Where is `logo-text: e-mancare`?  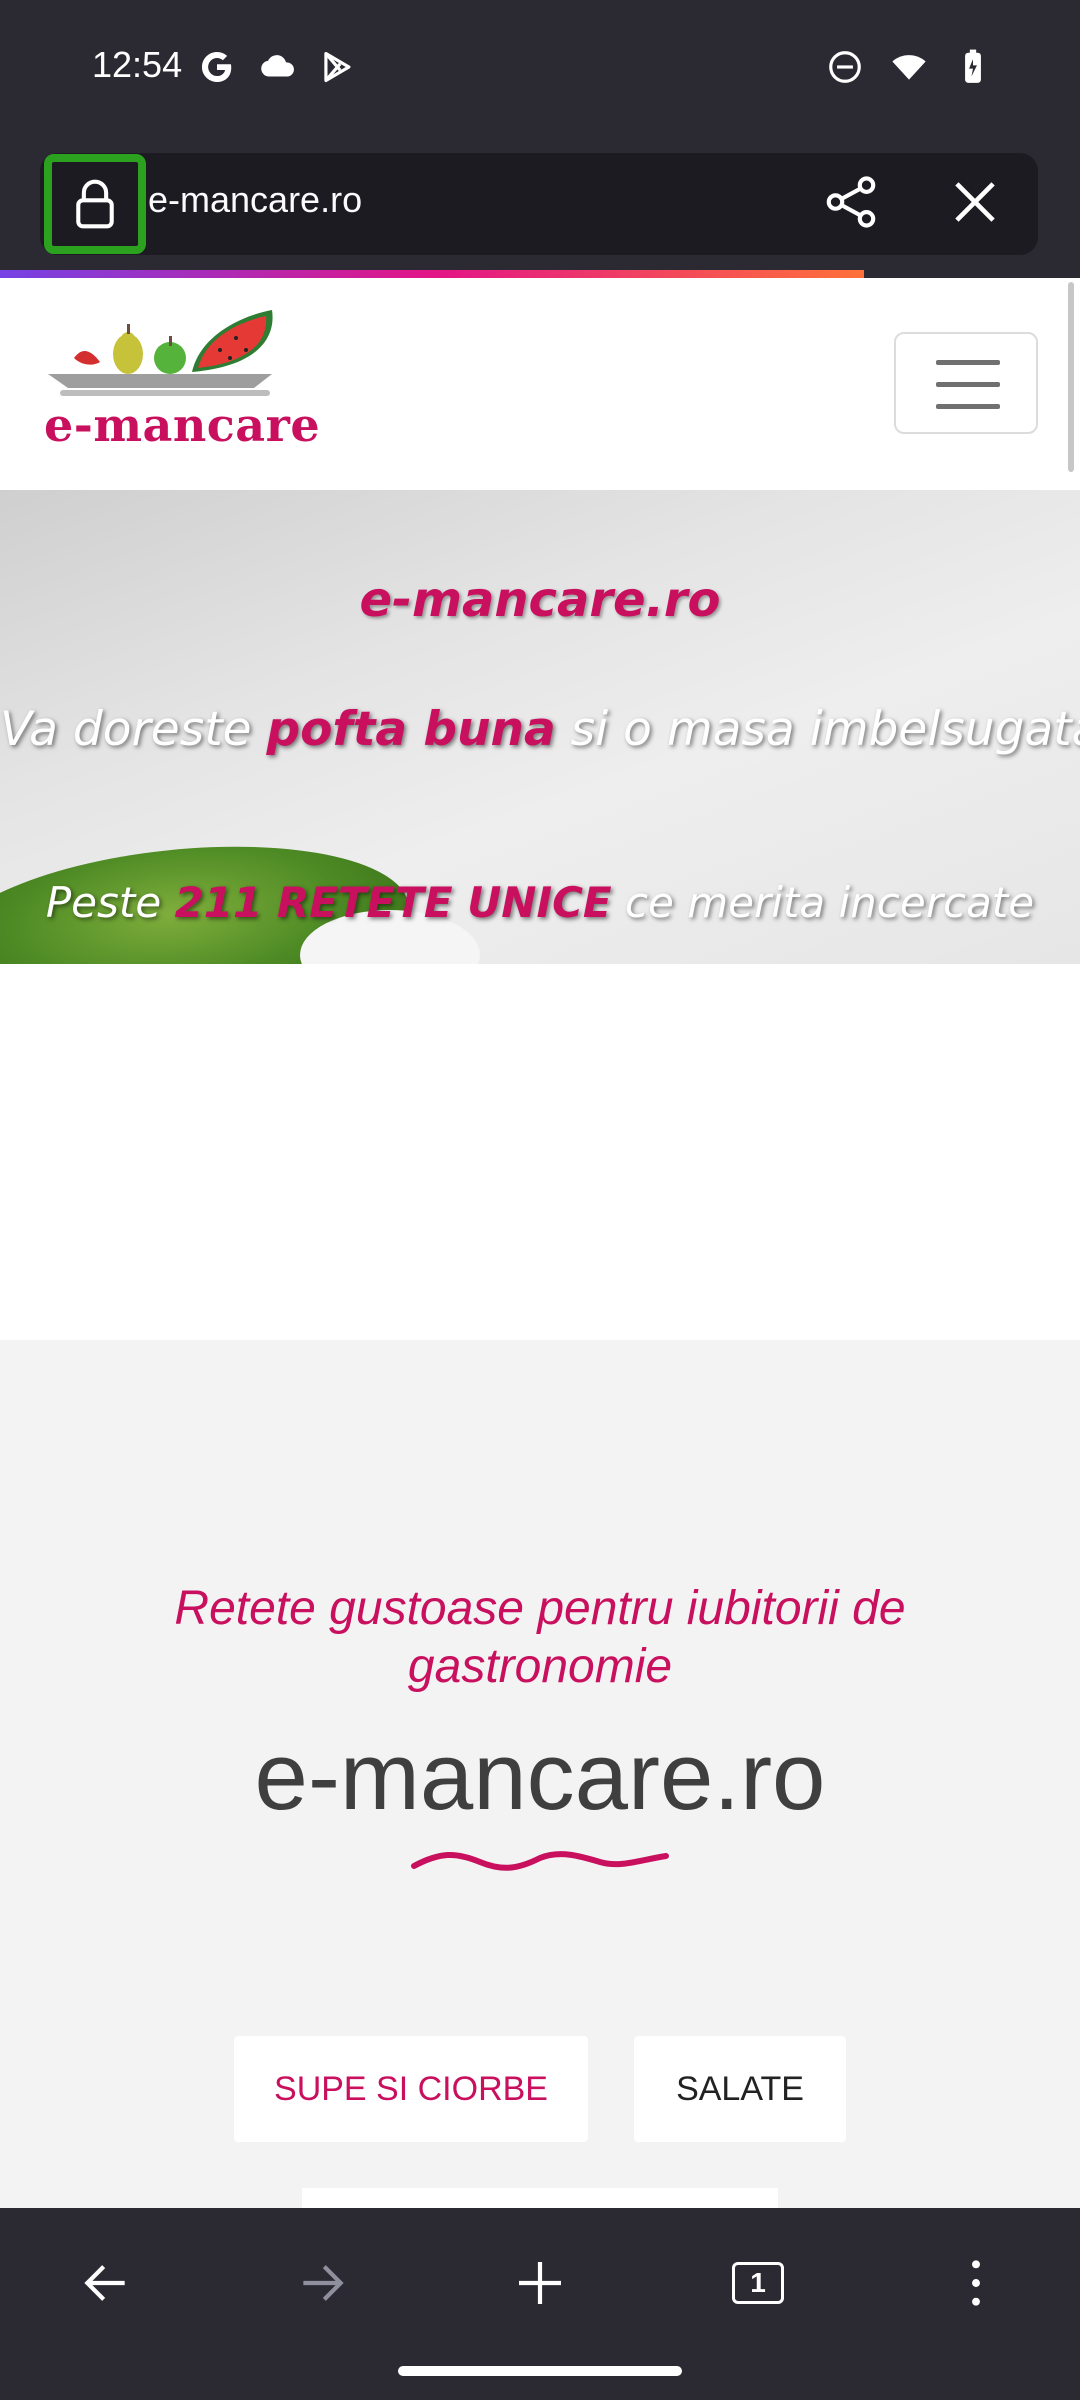
logo-text: e-mancare is located at coordinates (182, 425).